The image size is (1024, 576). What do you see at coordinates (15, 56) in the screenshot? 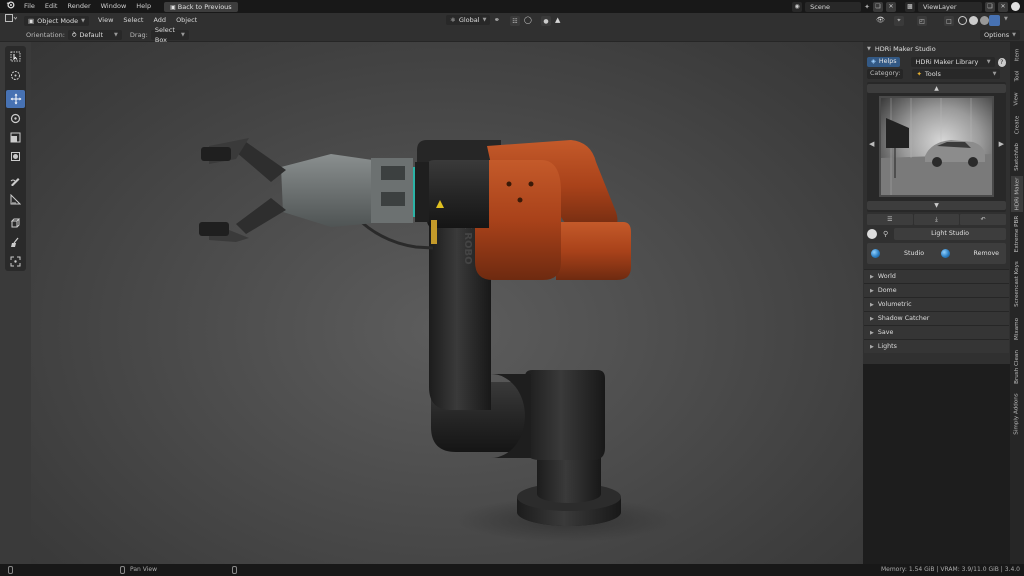
I see `select-box-tool-icon` at bounding box center [15, 56].